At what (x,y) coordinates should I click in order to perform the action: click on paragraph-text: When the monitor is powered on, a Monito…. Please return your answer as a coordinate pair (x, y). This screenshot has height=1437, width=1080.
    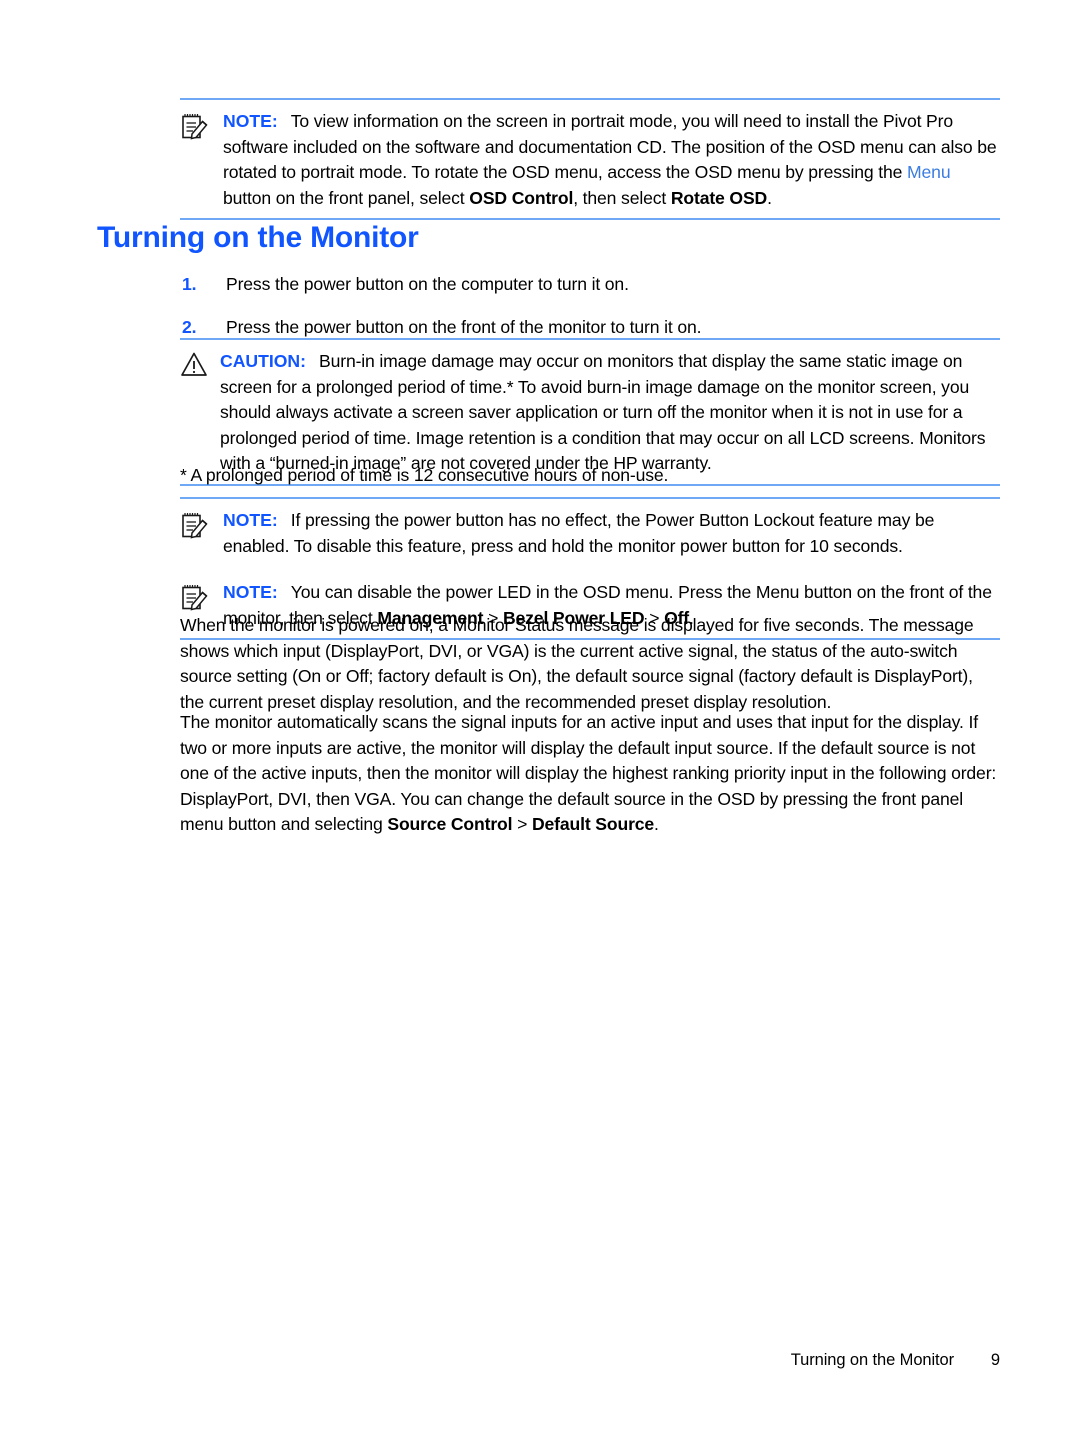
    Looking at the image, I should click on (577, 663).